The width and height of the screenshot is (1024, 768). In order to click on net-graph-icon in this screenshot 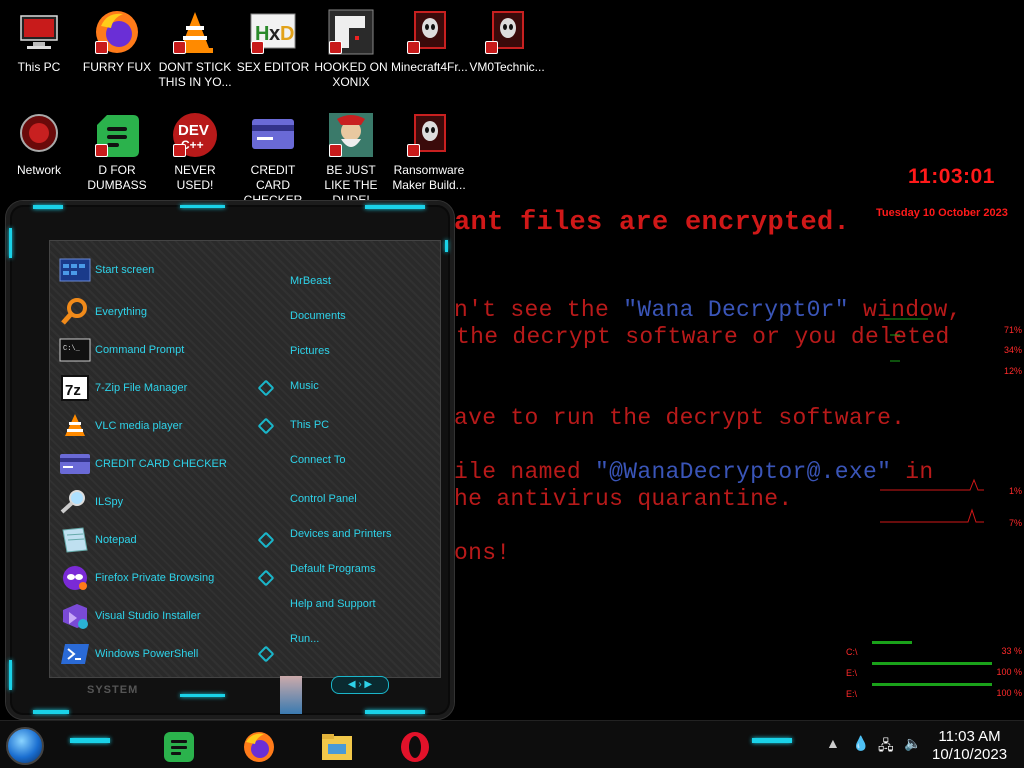, I will do `click(932, 500)`.